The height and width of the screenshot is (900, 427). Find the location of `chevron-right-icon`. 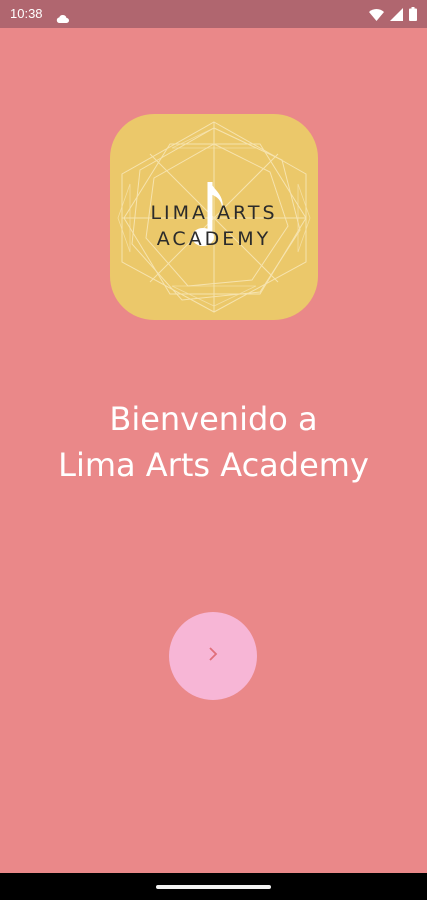

chevron-right-icon is located at coordinates (213, 656).